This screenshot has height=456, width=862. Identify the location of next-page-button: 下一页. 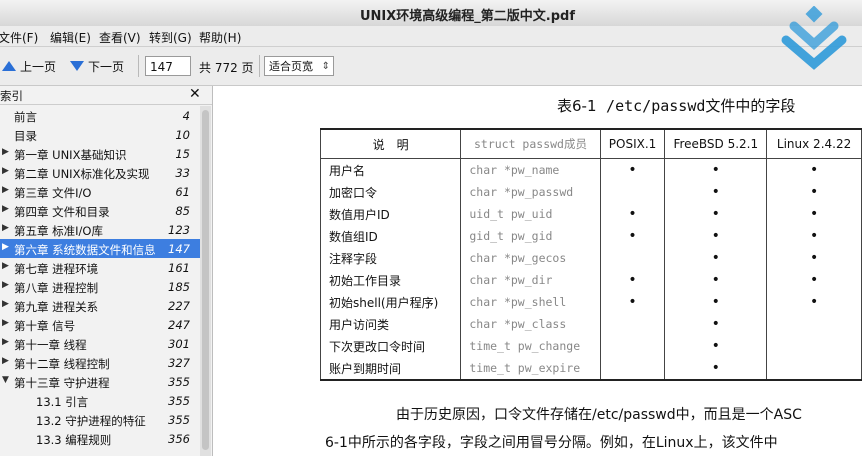
(97, 66).